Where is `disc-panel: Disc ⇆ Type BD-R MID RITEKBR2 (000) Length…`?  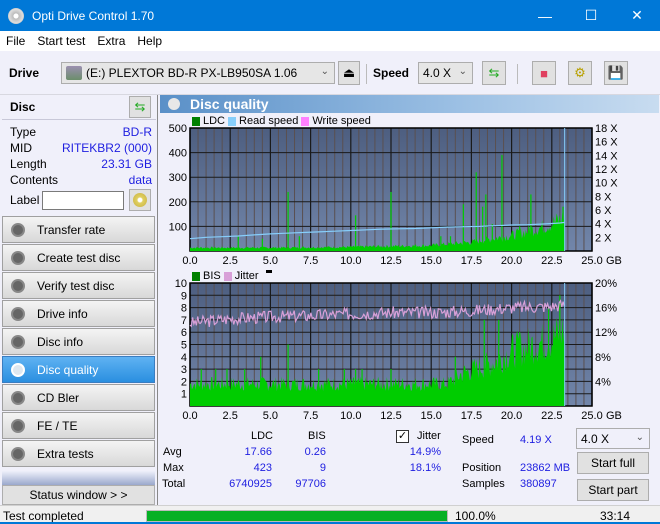
disc-panel: Disc ⇆ Type BD-R MID RITEKBR2 (000) Length… is located at coordinates (79, 155).